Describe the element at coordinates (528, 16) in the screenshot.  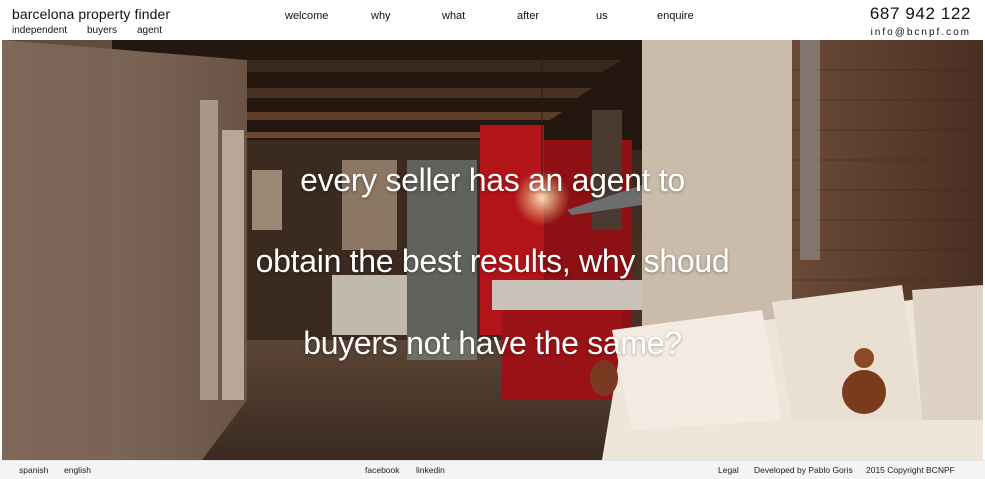
I see `nav-link-after: after` at that location.